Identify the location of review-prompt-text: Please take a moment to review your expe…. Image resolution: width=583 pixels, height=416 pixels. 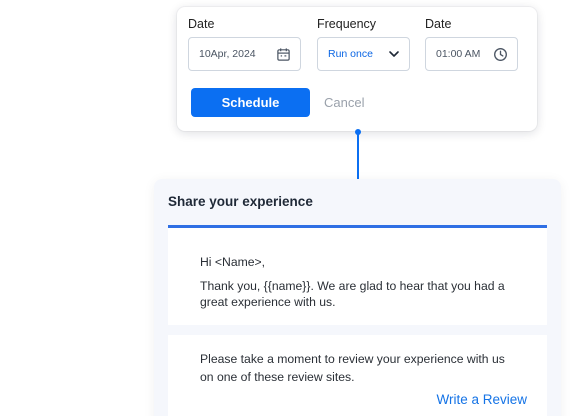
(352, 368).